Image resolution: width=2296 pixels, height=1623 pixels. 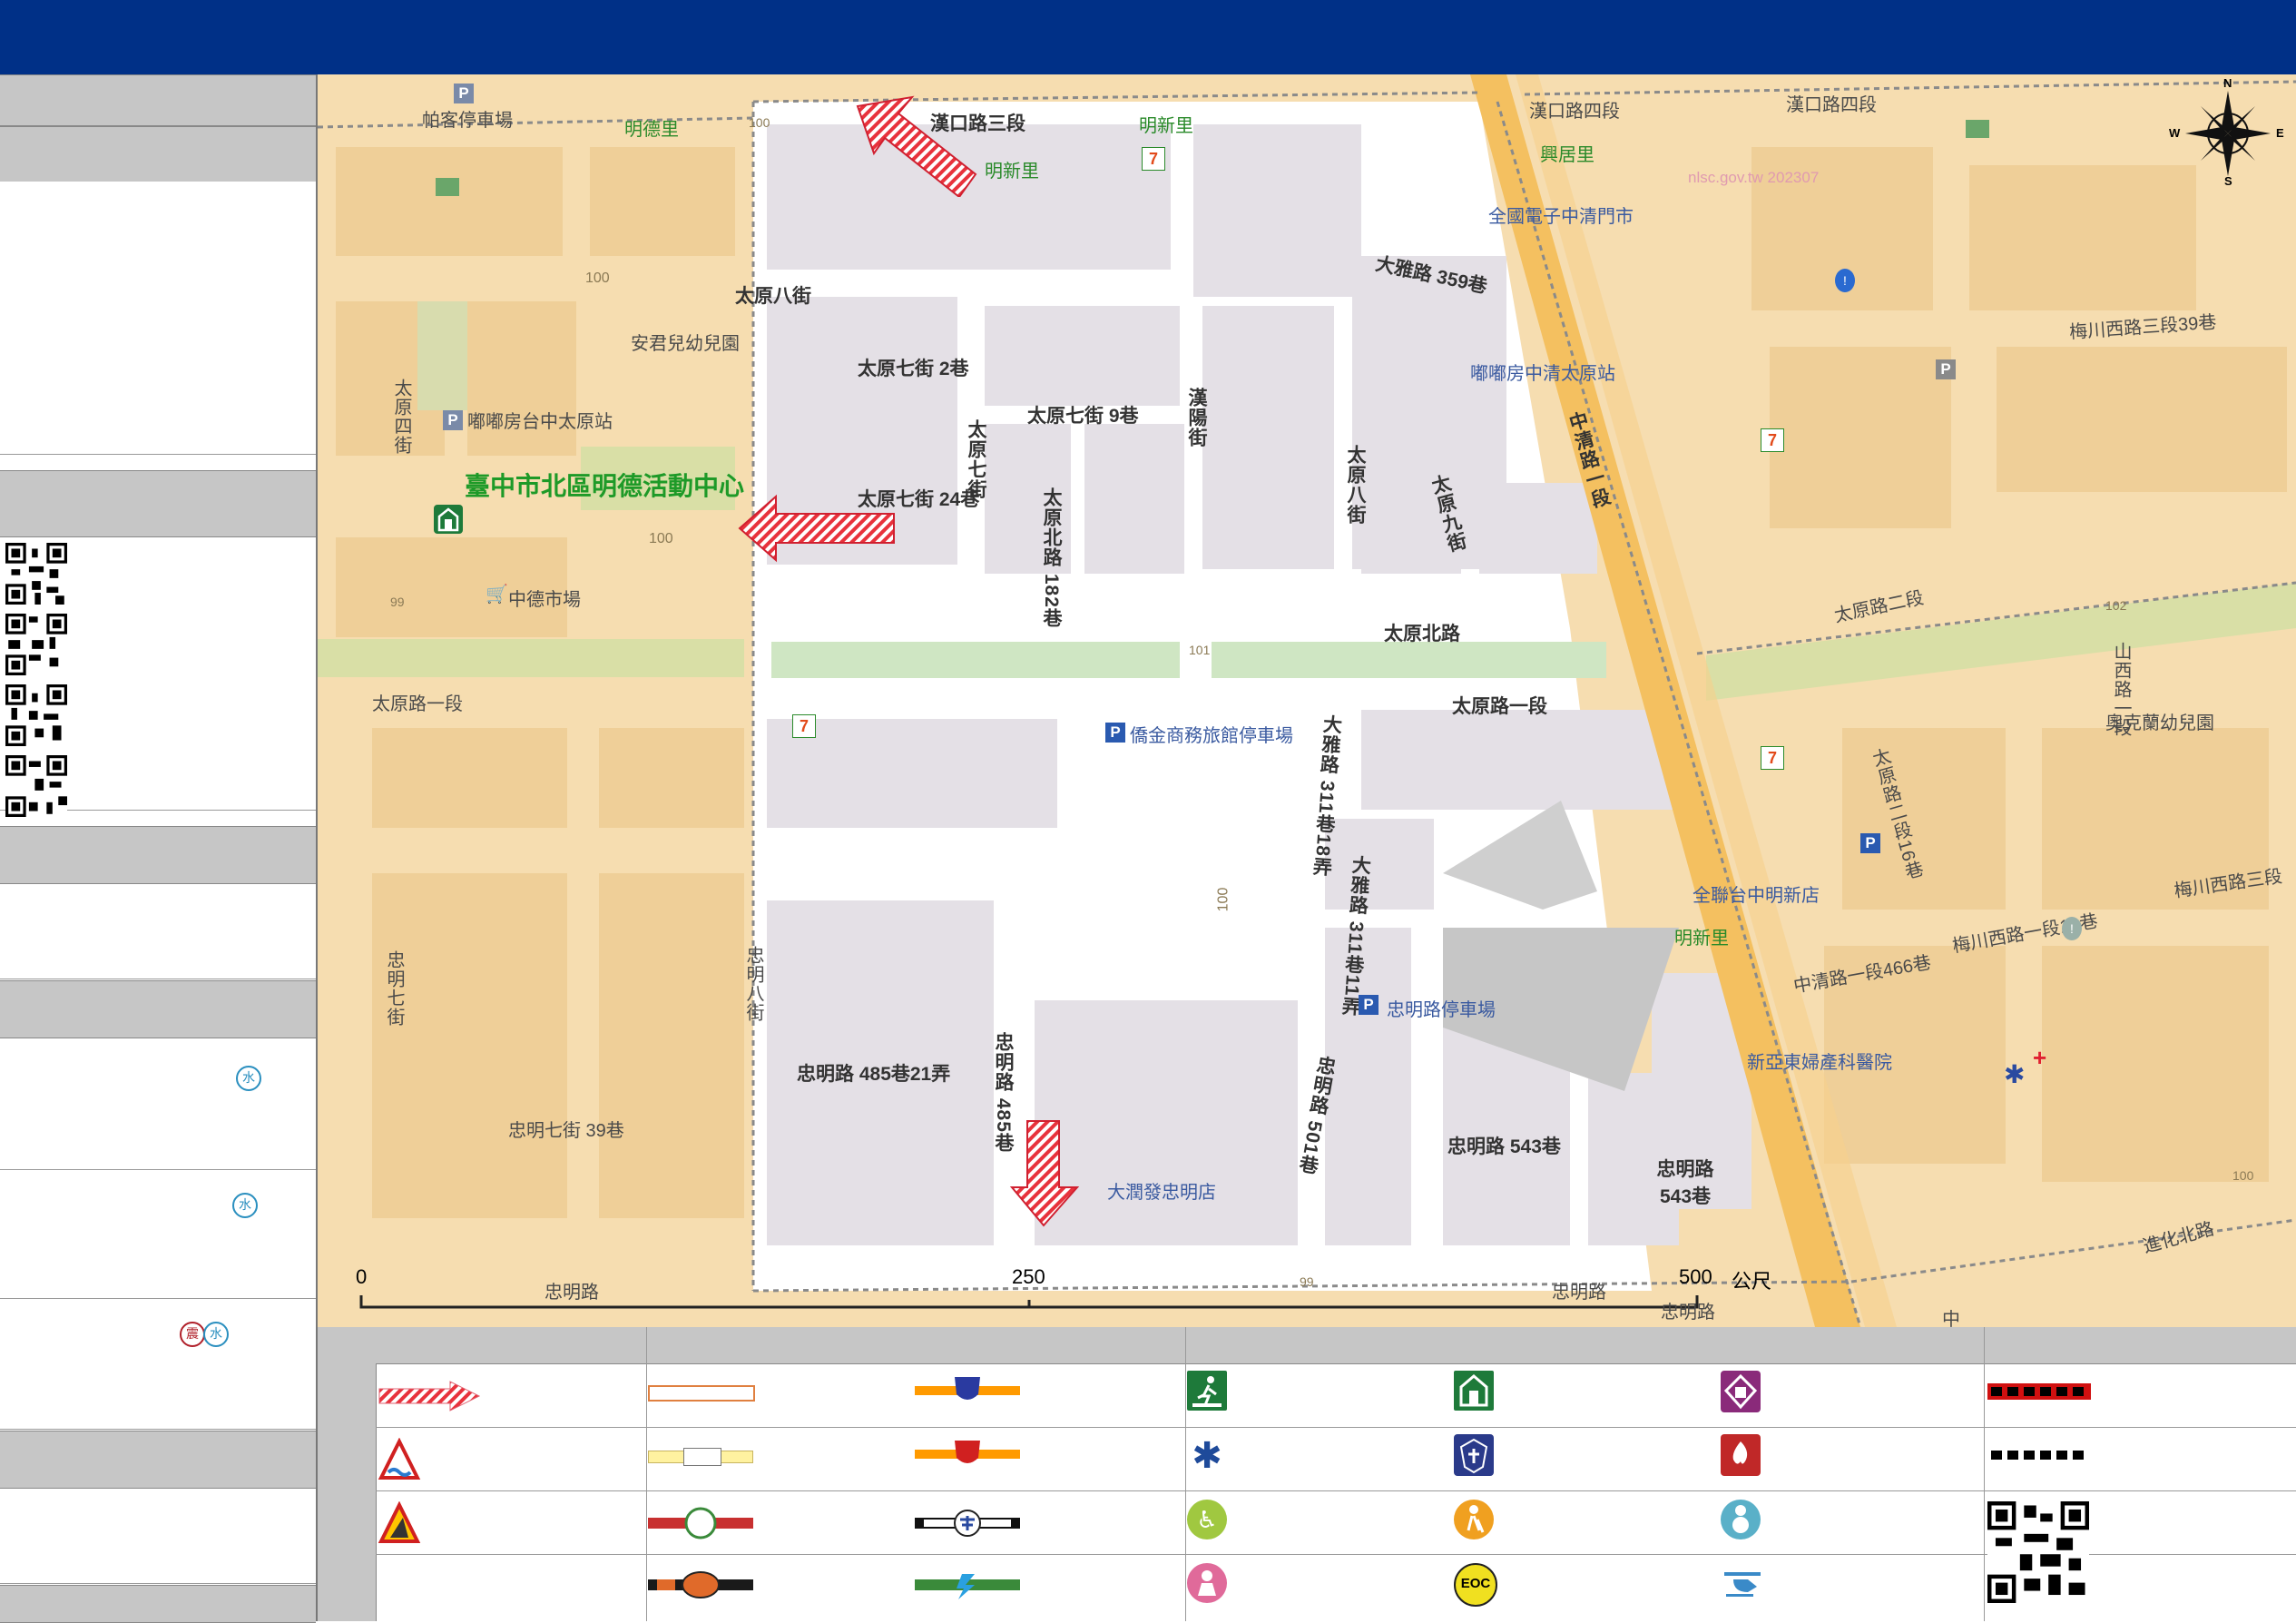 I want to click on shelter-name-label: 臺中市北區明德活動中心, so click(x=605, y=486).